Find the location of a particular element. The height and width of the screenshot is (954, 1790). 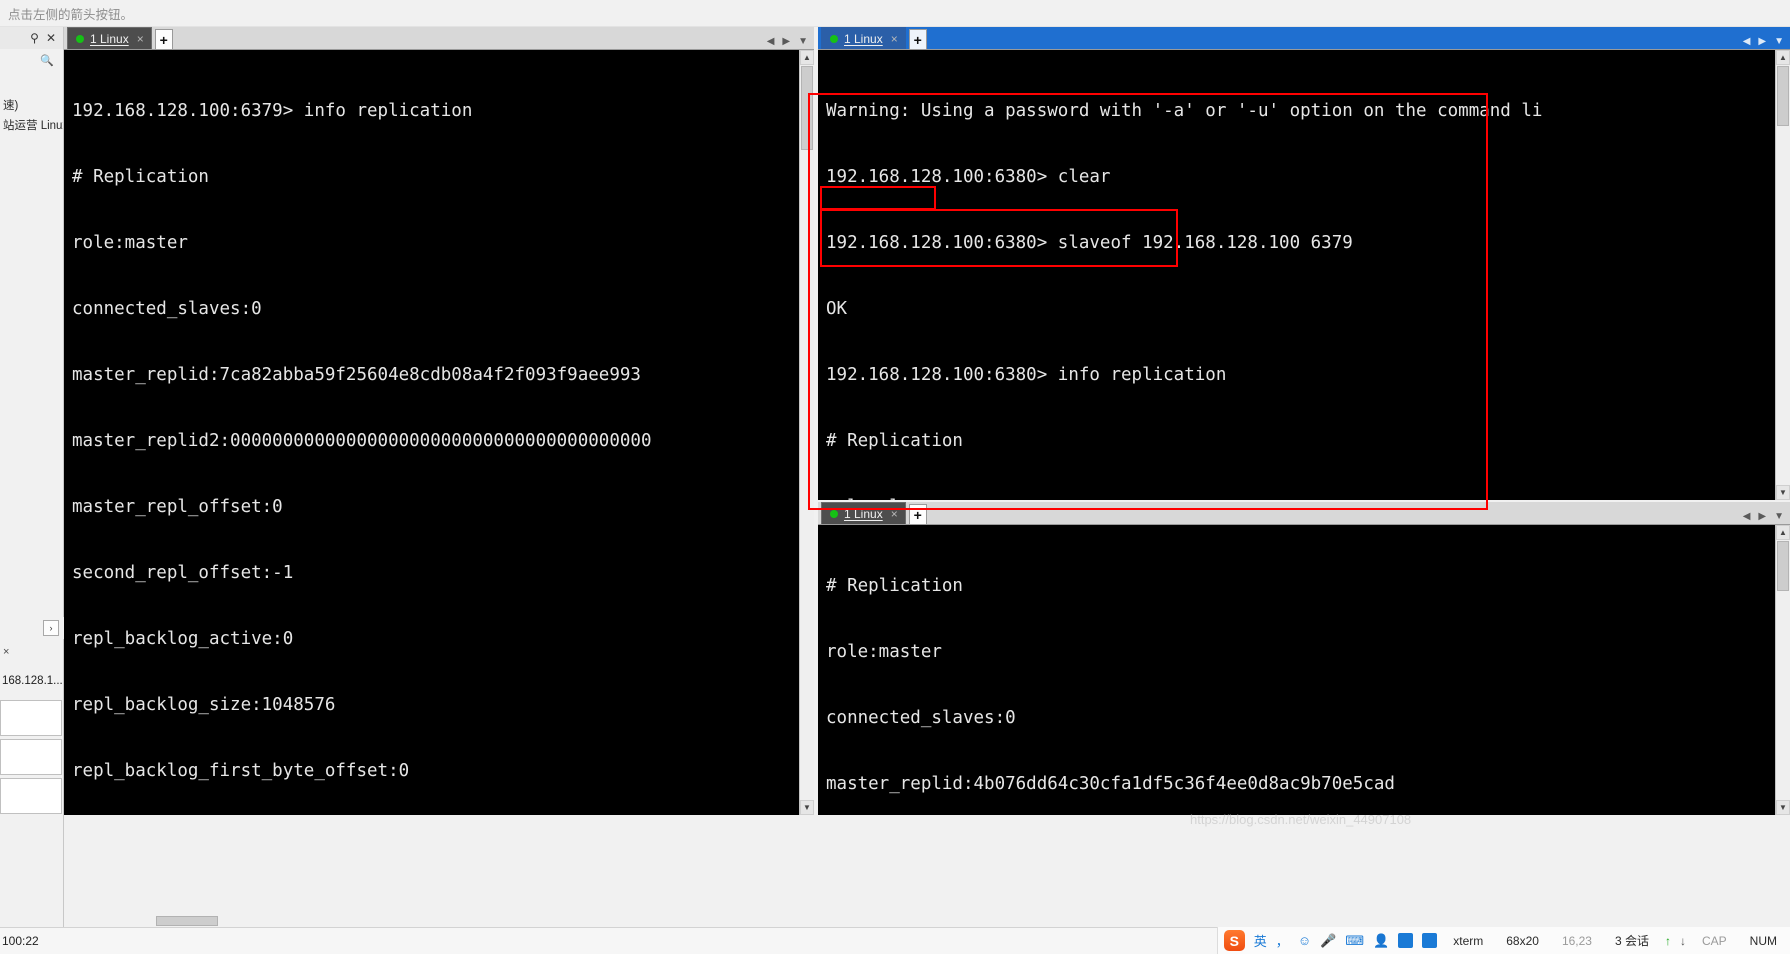

tabstrip-nav-bottom-right: ◀ ▶ ▼ is located at coordinates (1766, 517).